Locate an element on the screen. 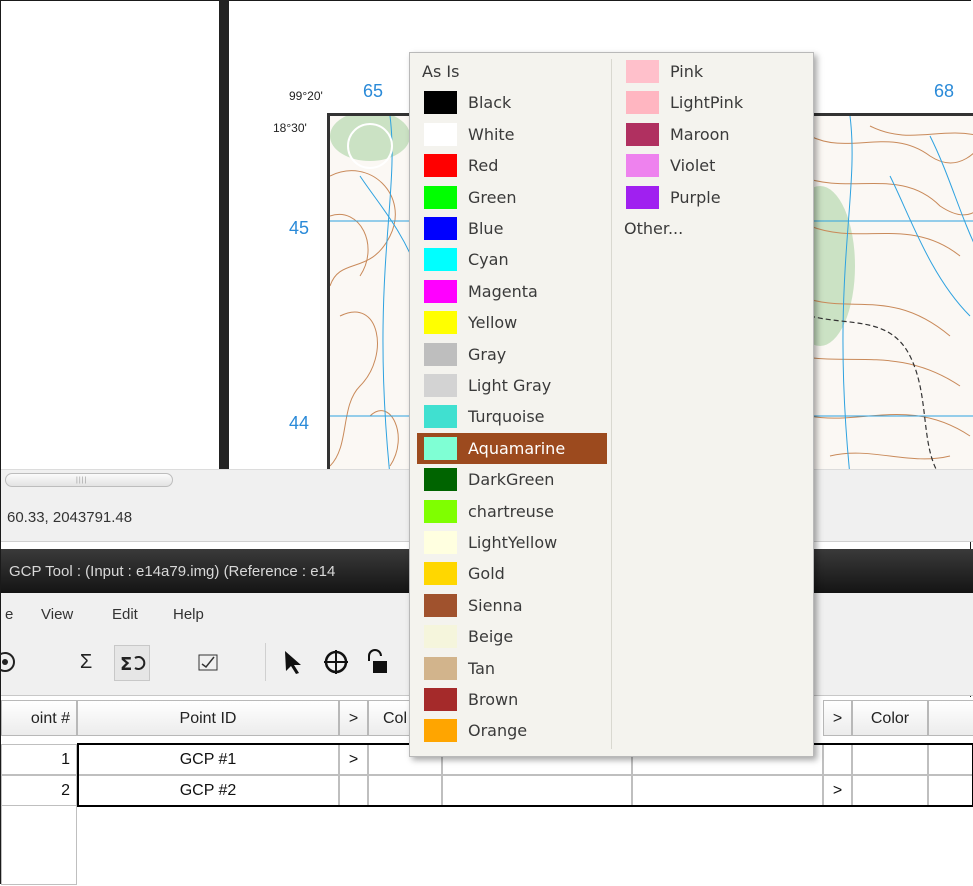 The width and height of the screenshot is (973, 886). color-option-green: Green is located at coordinates (512, 197).